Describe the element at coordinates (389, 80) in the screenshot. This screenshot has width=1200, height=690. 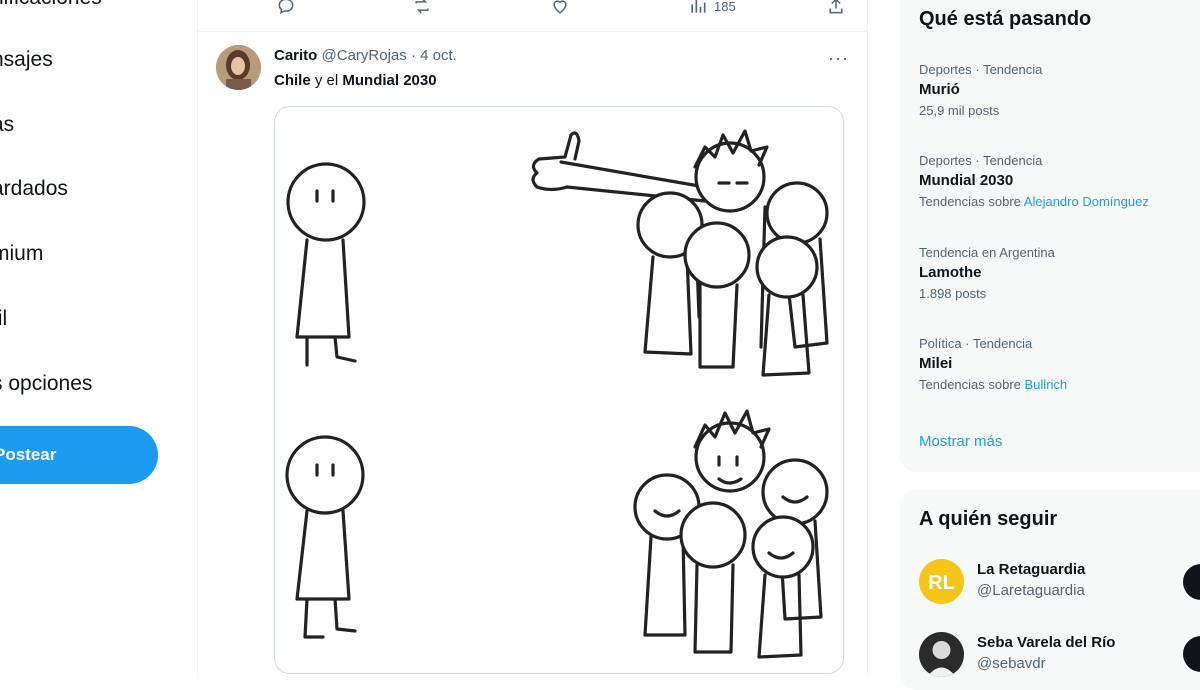
I see `hashtag-mundial: Mundial 2030` at that location.